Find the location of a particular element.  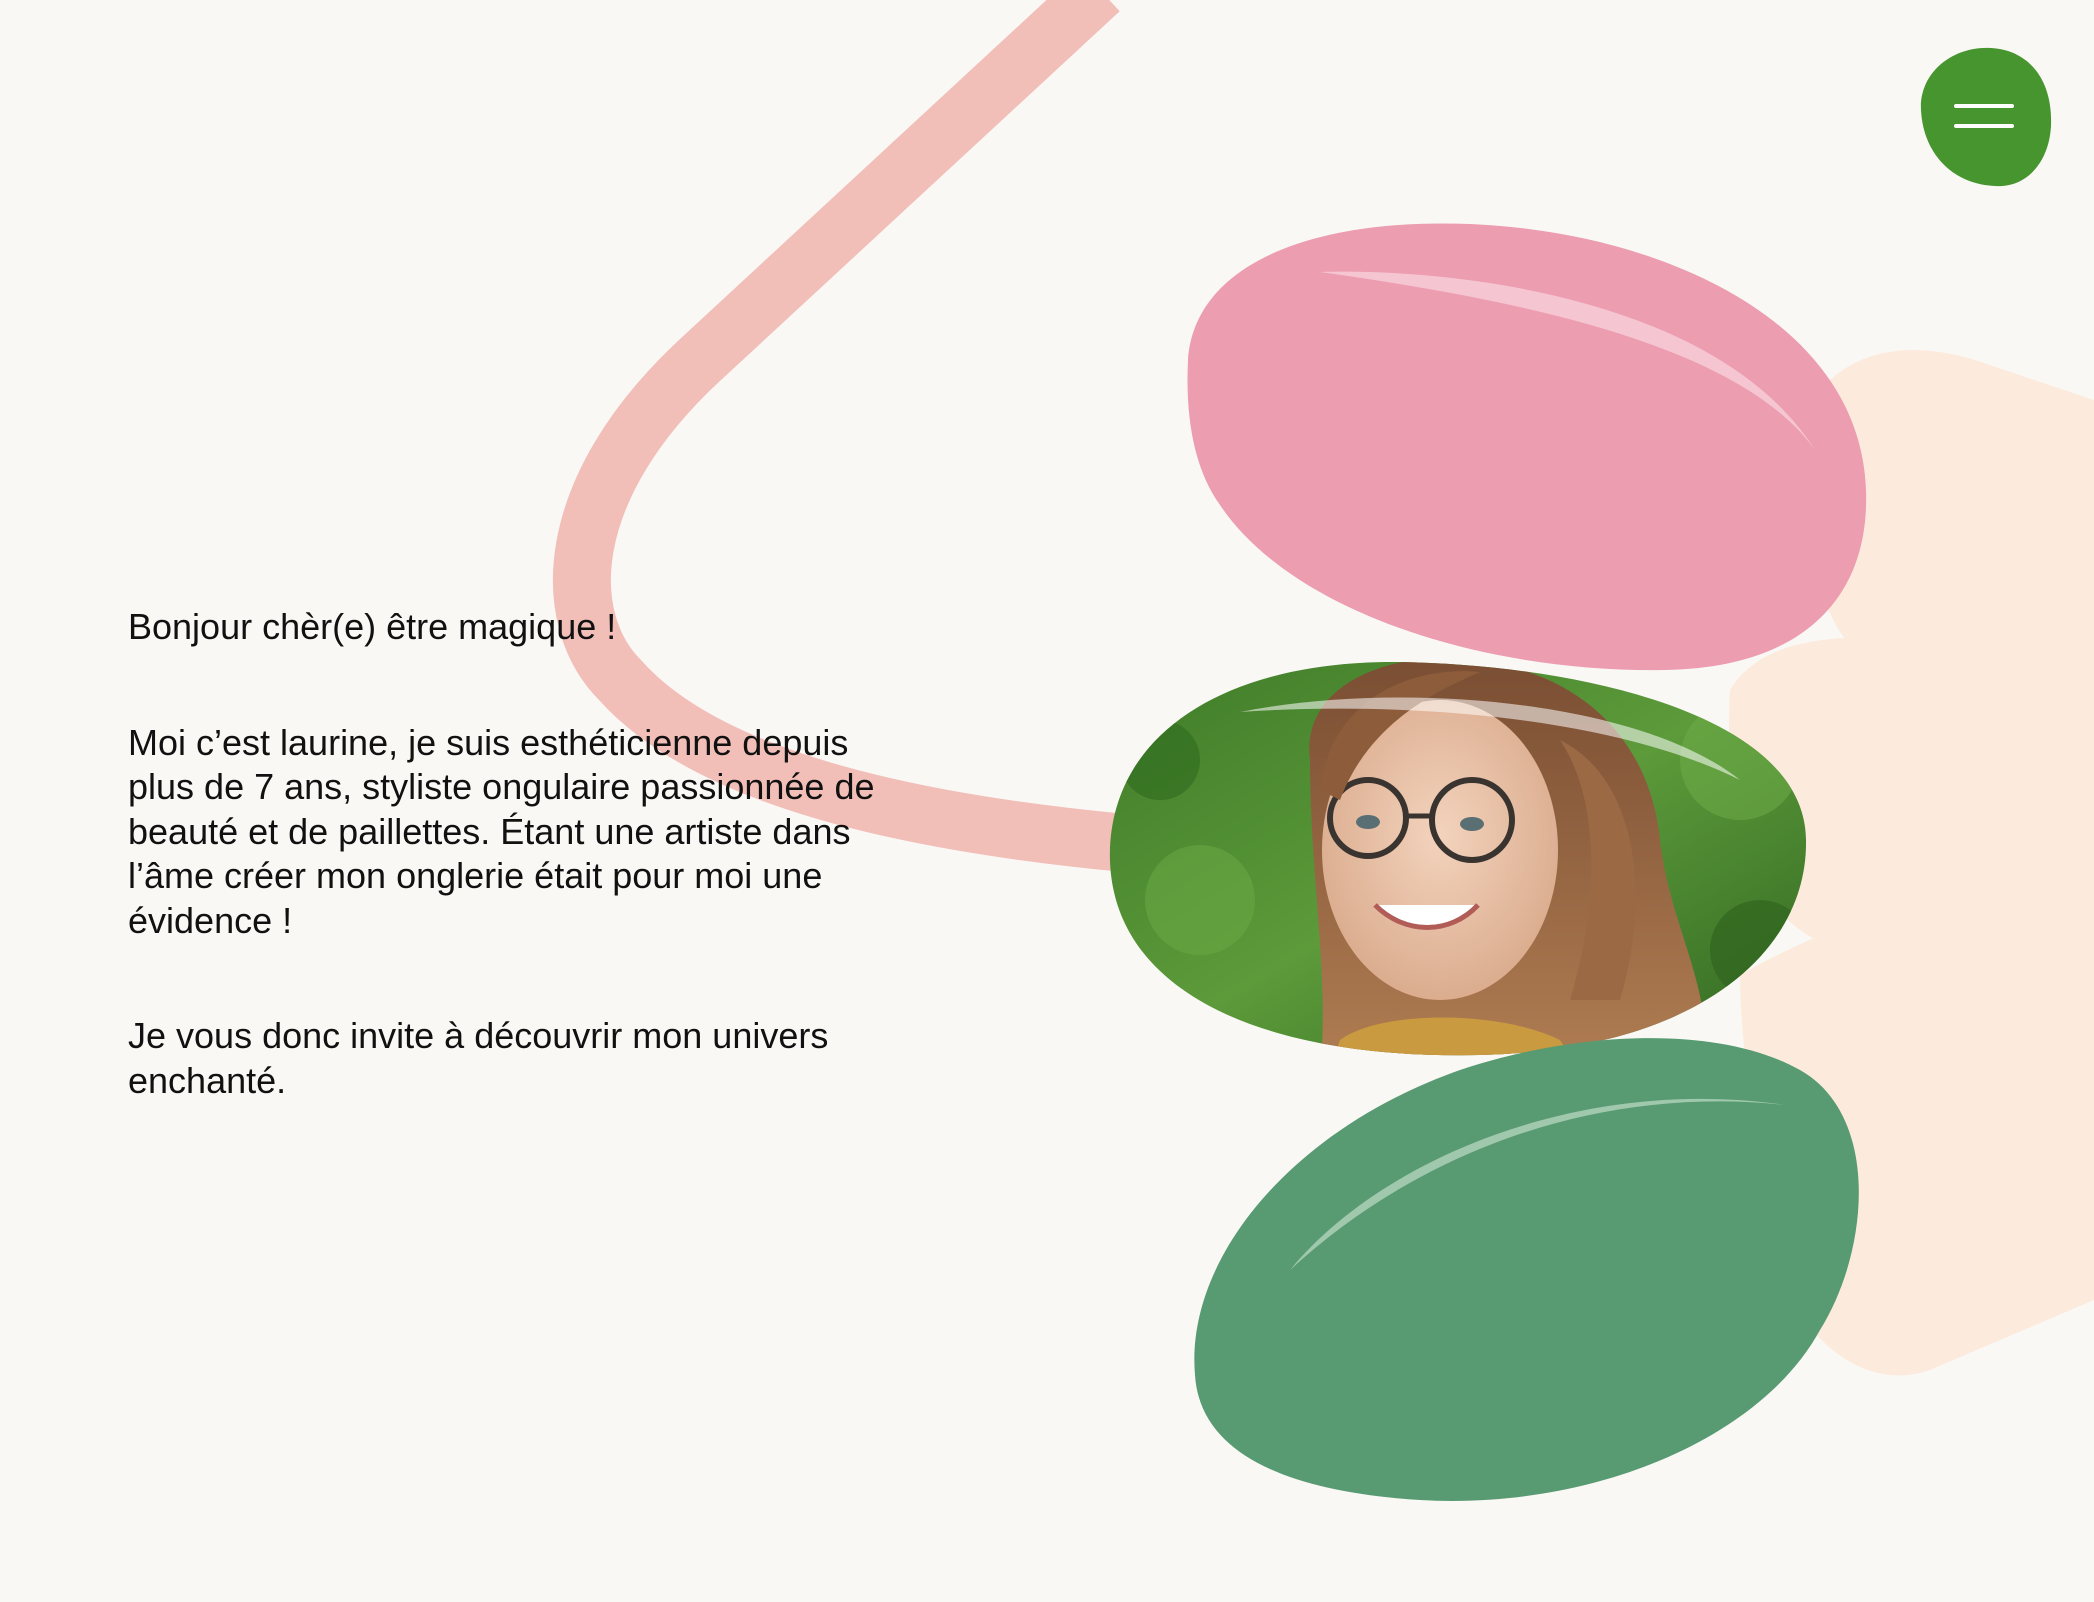

menu-button is located at coordinates (1983, 116).